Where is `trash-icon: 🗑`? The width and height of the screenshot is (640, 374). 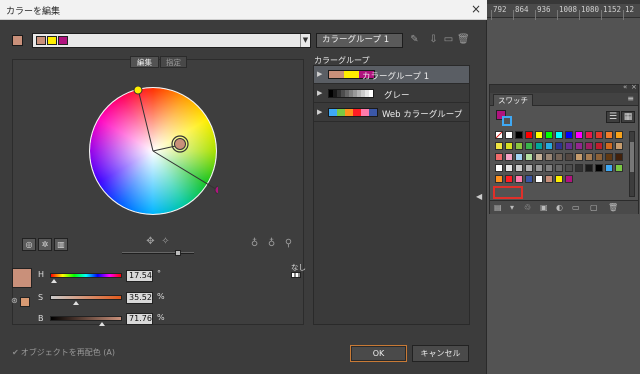 trash-icon: 🗑 is located at coordinates (463, 40).